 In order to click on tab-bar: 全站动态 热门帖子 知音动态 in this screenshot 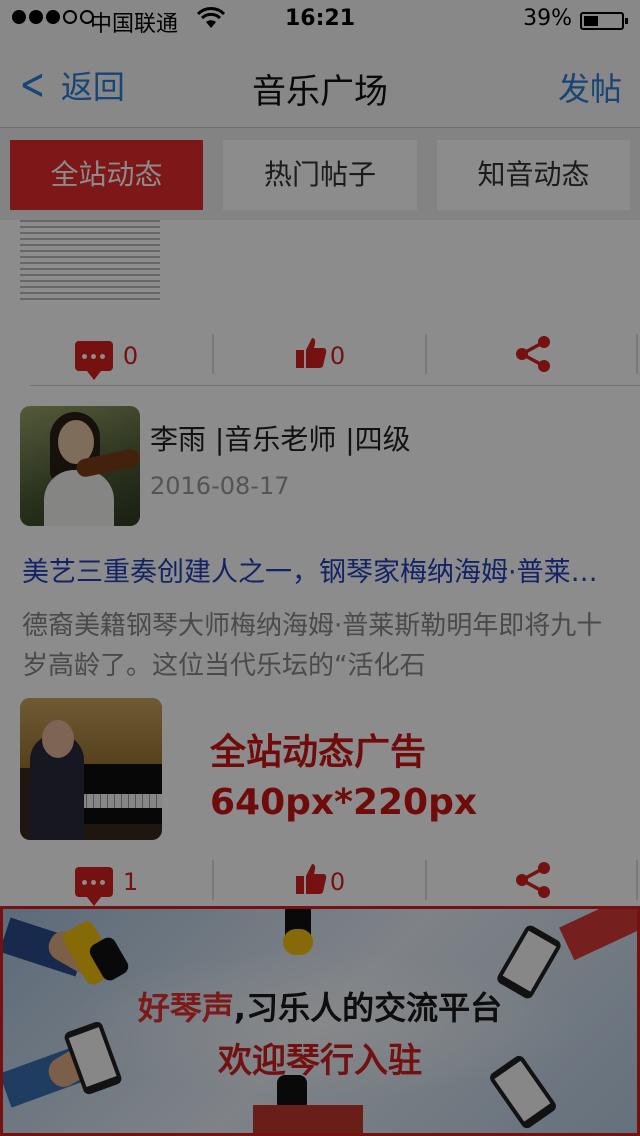, I will do `click(320, 174)`.